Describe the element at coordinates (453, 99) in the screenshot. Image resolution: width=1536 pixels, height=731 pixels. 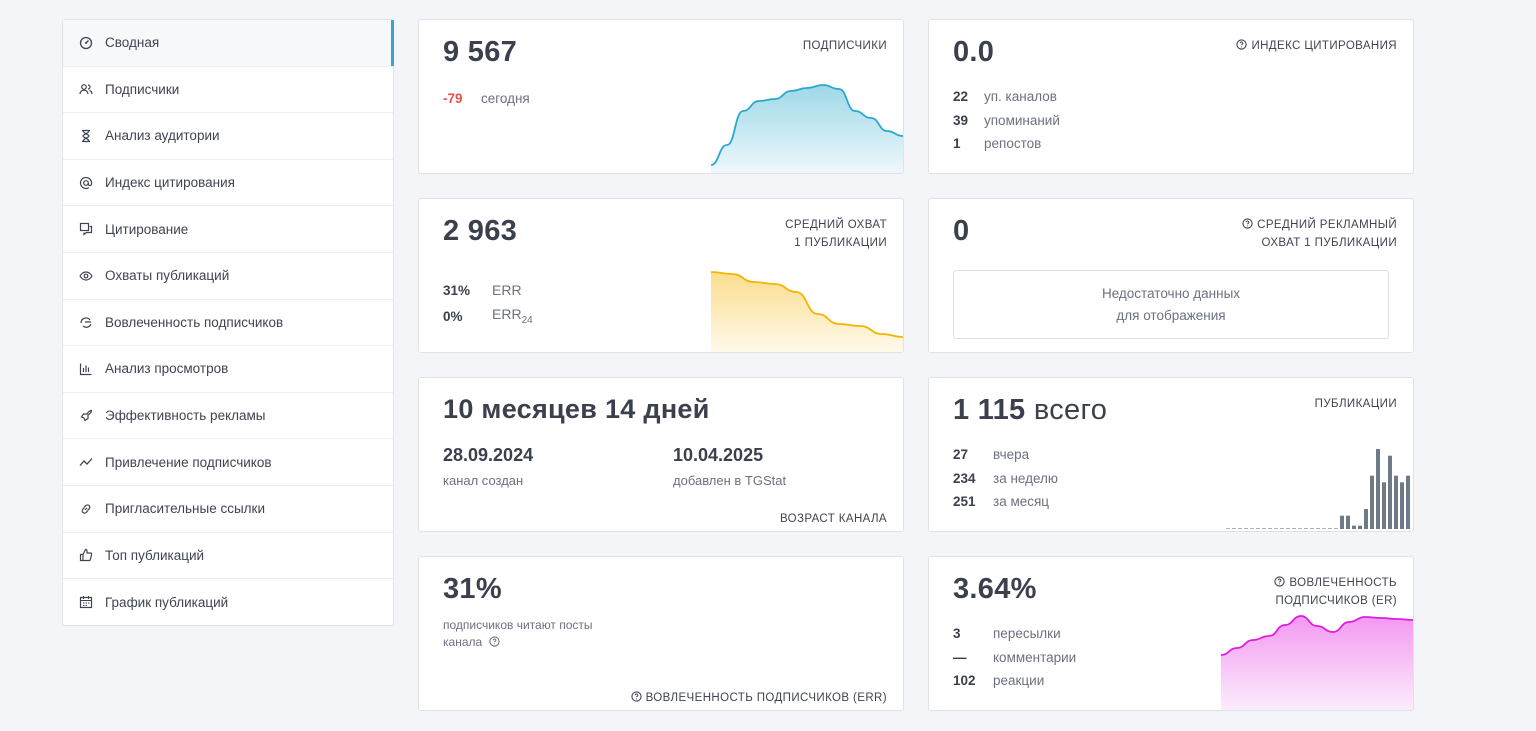
I see `subscribers-delta: -79` at that location.